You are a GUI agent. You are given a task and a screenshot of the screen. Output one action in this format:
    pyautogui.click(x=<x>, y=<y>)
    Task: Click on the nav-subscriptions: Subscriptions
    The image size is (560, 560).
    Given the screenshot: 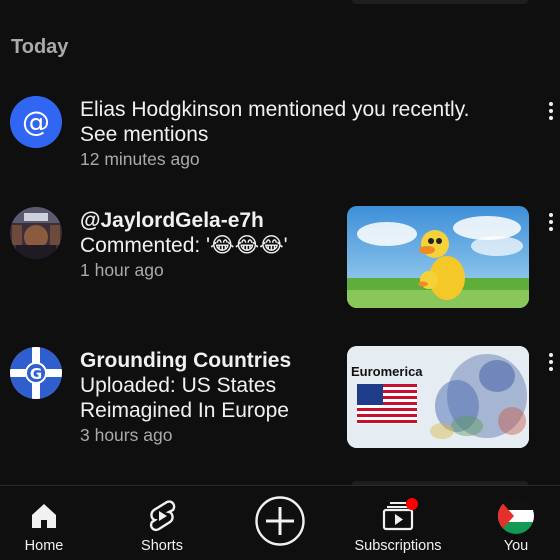 What is the action you would take?
    pyautogui.click(x=398, y=523)
    